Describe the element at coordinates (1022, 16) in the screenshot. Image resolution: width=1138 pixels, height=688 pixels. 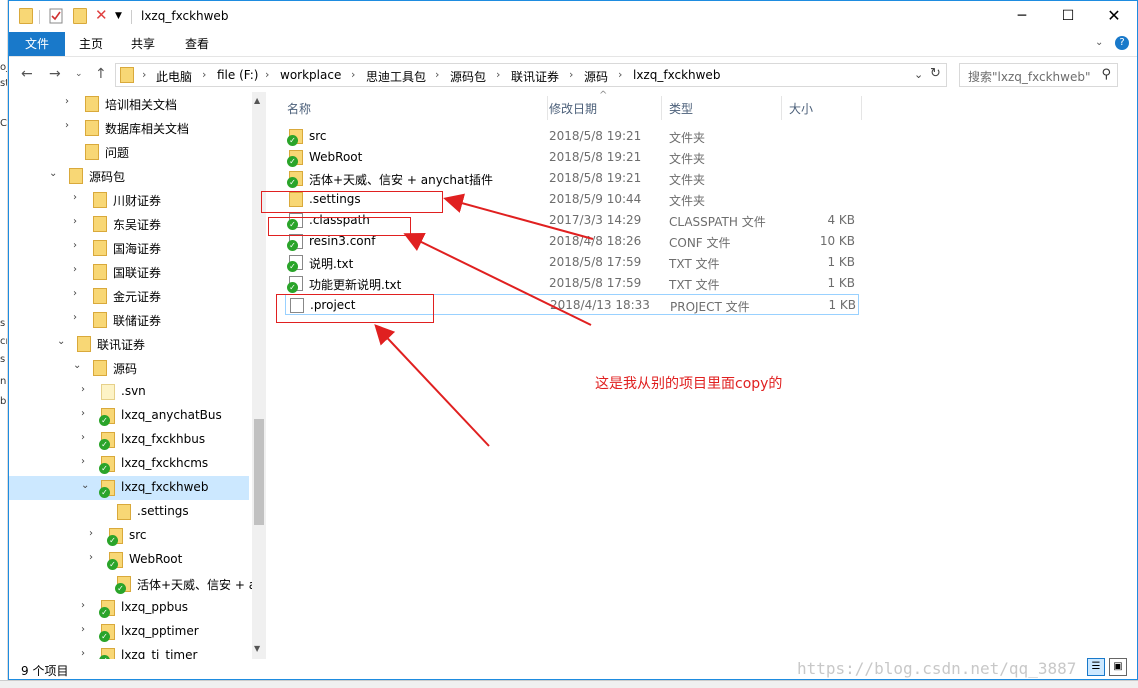
I see `minimize-button: ─` at that location.